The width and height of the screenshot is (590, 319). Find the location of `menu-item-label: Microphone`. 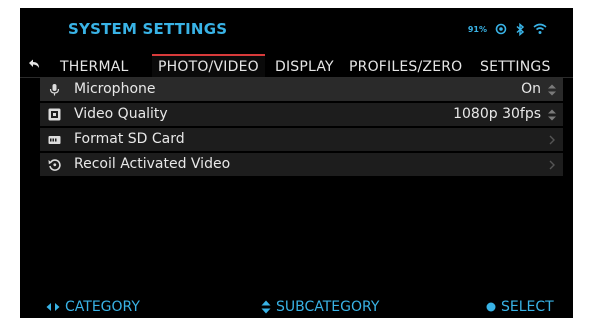

menu-item-label: Microphone is located at coordinates (115, 89).